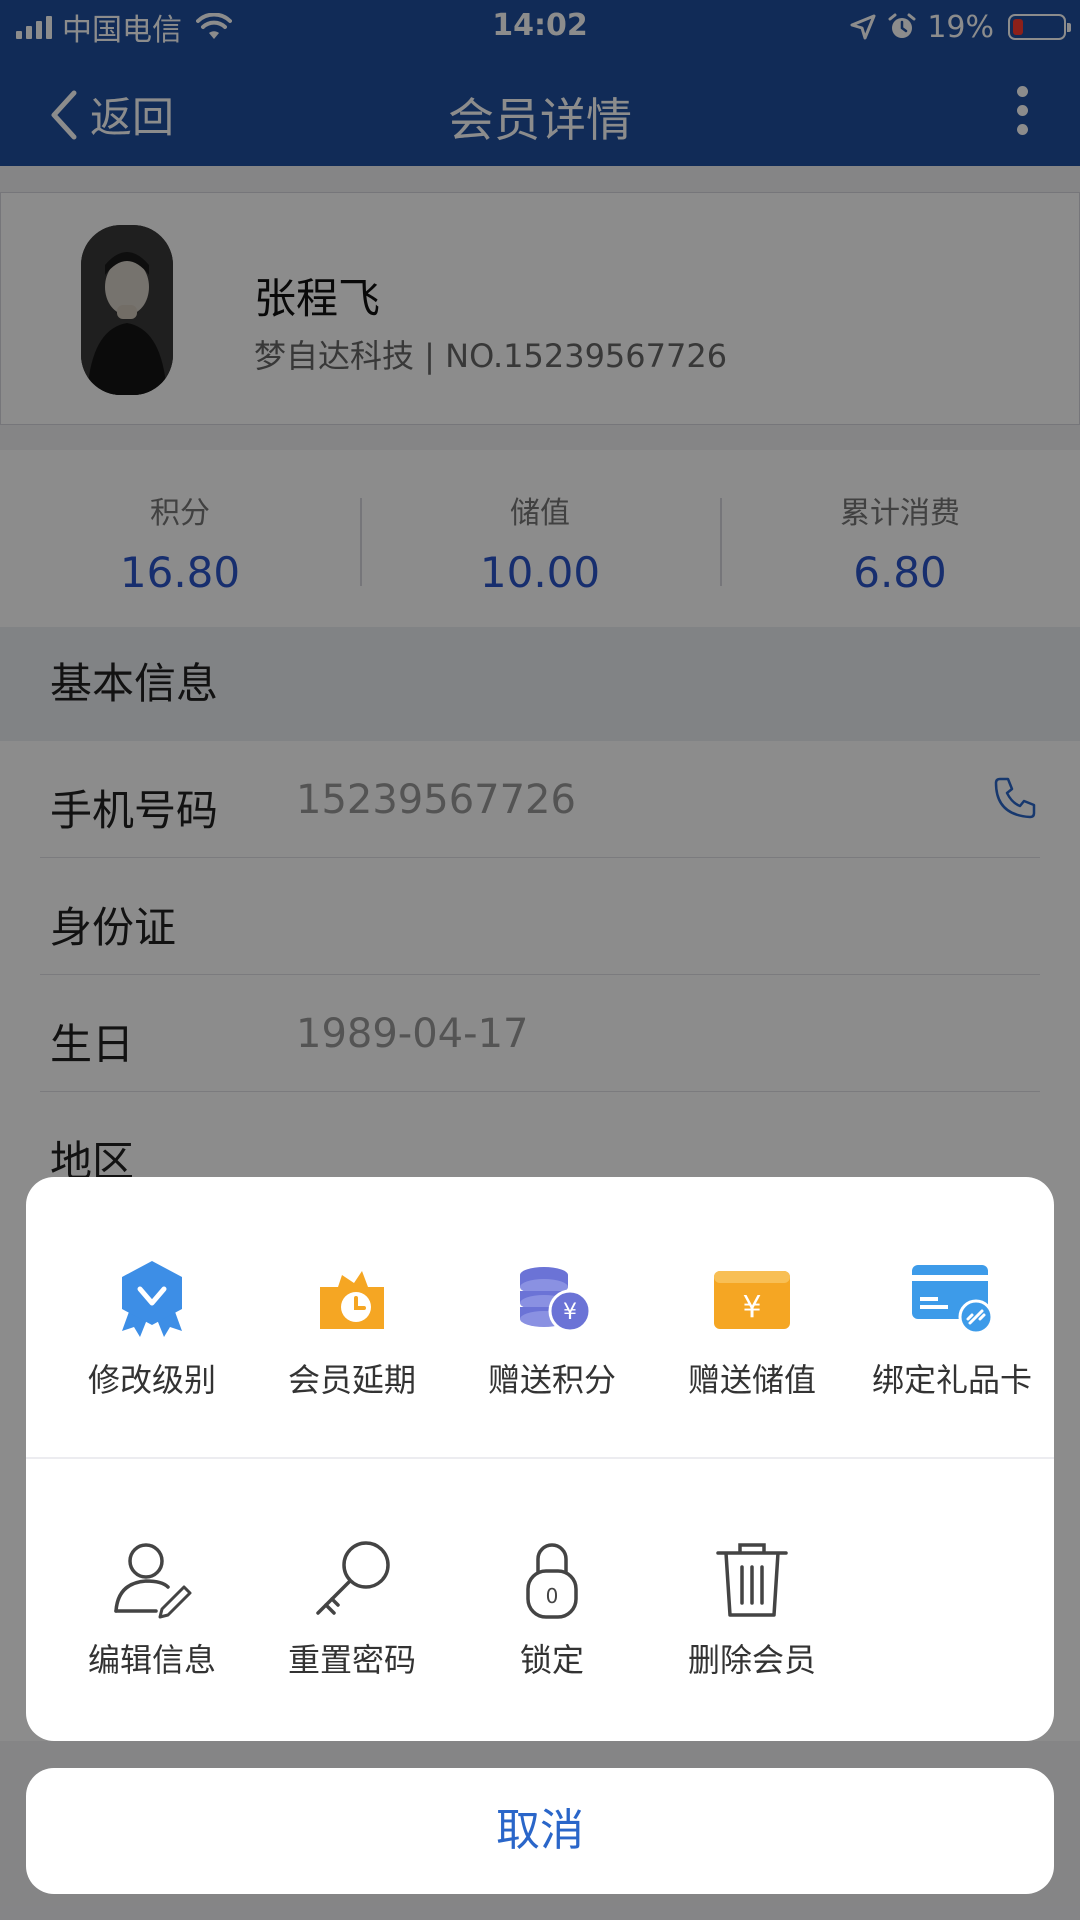 The width and height of the screenshot is (1080, 1920). I want to click on action-row-secondary: 编辑信息 重置密码 0 锁定 删除会员, so click(540, 1600).